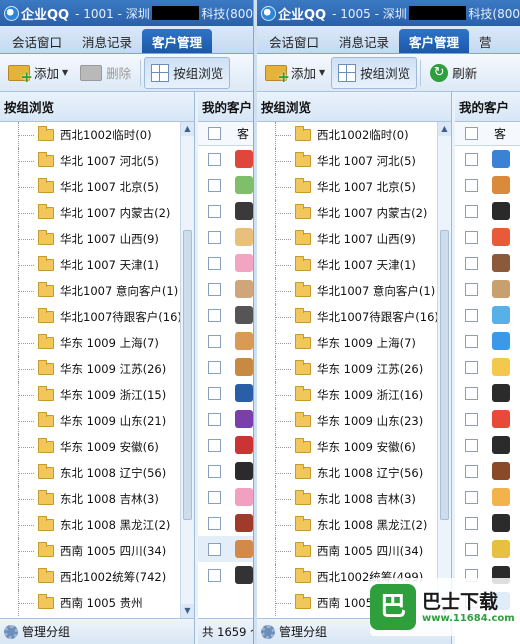 The image size is (520, 644). Describe the element at coordinates (347, 525) in the screenshot. I see `group-node: 东北 1008 黑龙江(2)` at that location.